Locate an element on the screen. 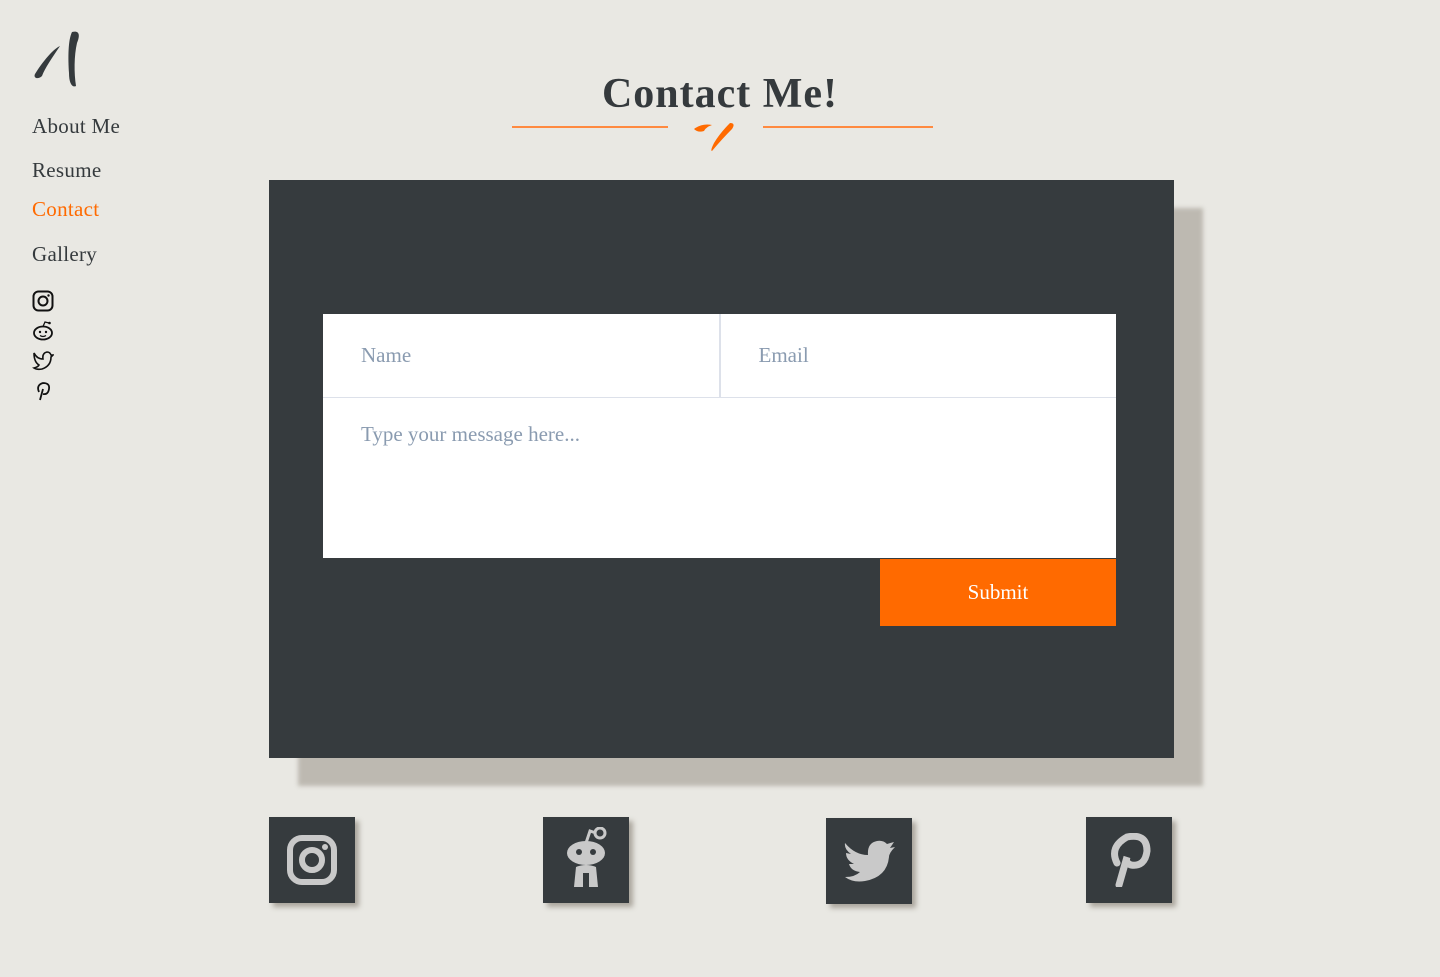 The height and width of the screenshot is (977, 1440). twitter-button is located at coordinates (869, 861).